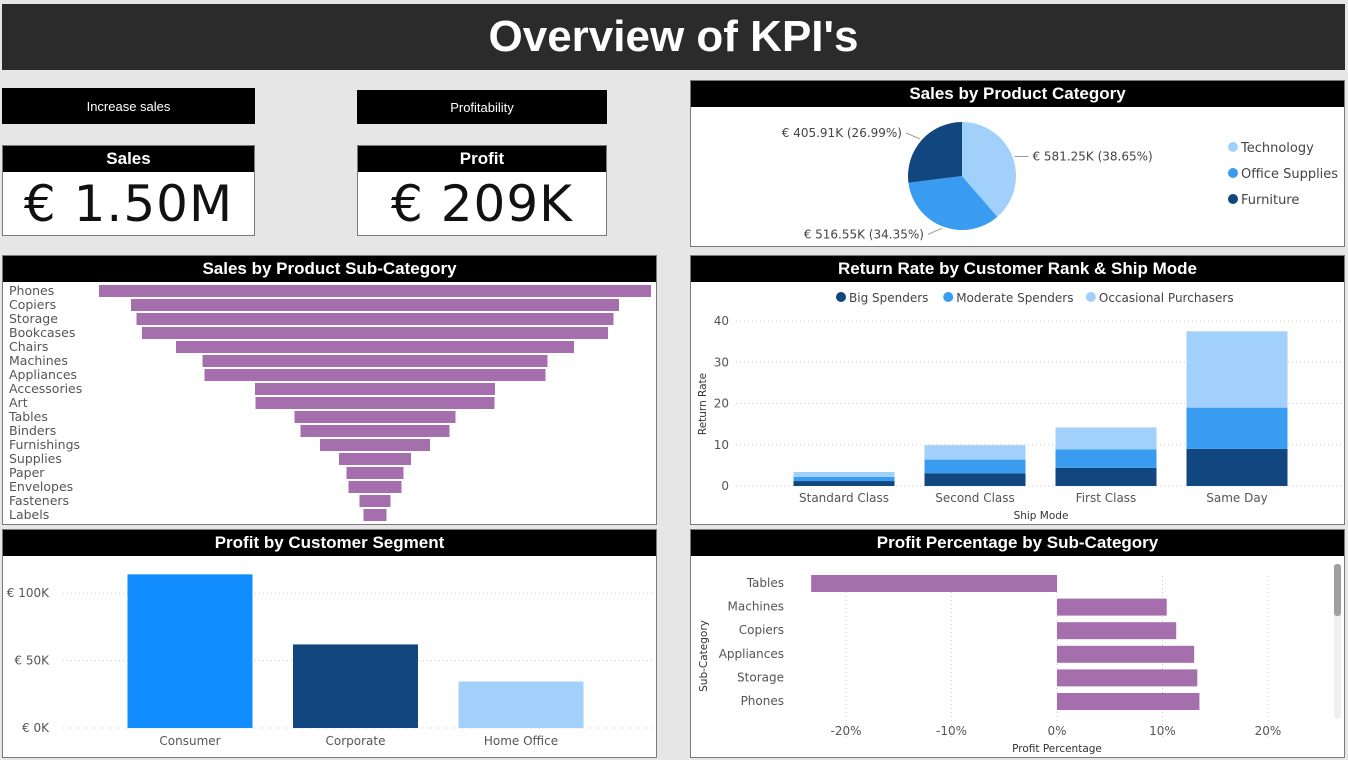  Describe the element at coordinates (32, 304) in the screenshot. I see `funnel-category-label: Copiers` at that location.